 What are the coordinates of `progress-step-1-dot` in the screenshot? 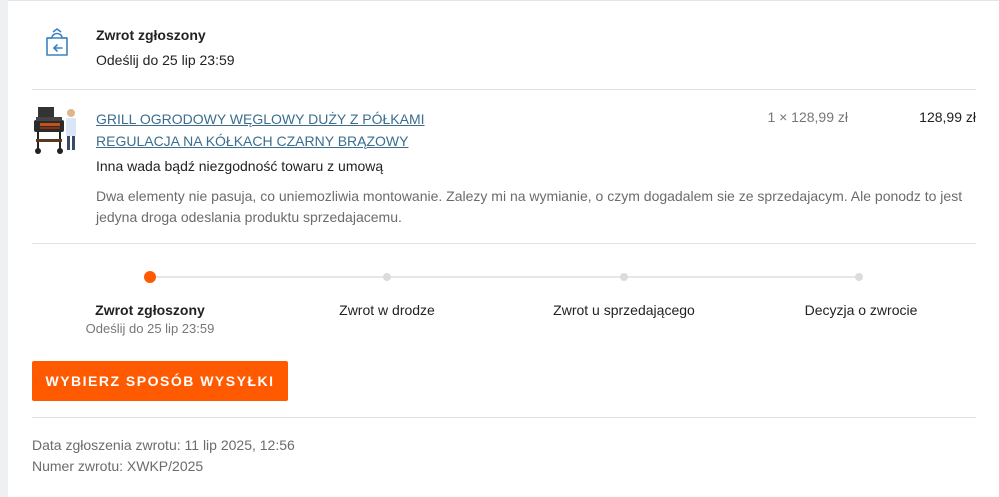 It's located at (150, 277).